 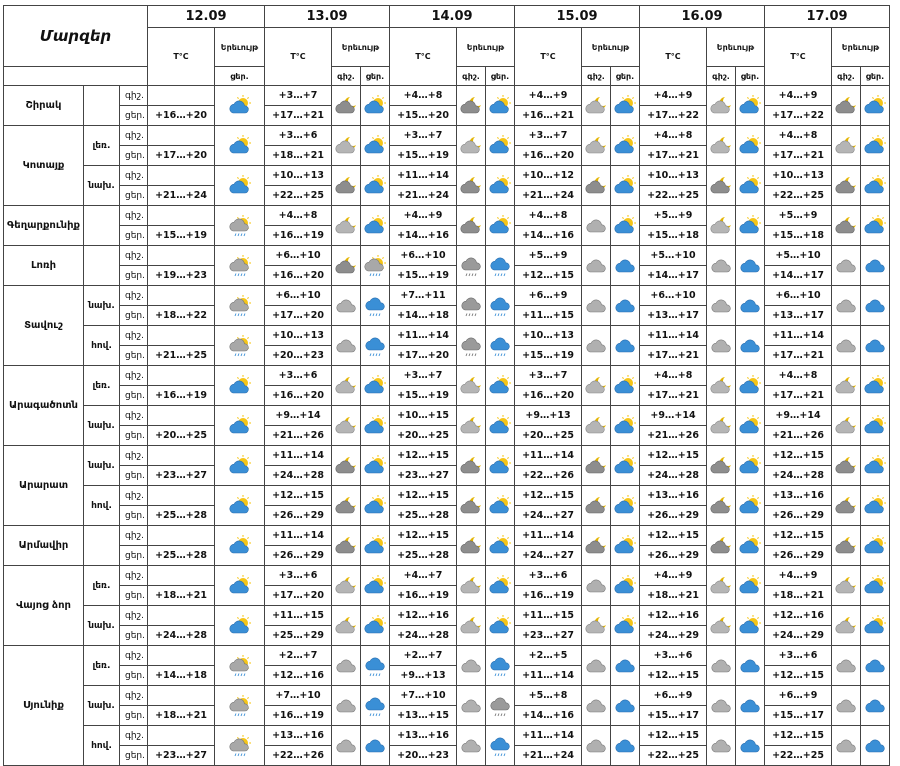 What do you see at coordinates (798, 315) in the screenshot?
I see `temp-17-09: +13…+17` at bounding box center [798, 315].